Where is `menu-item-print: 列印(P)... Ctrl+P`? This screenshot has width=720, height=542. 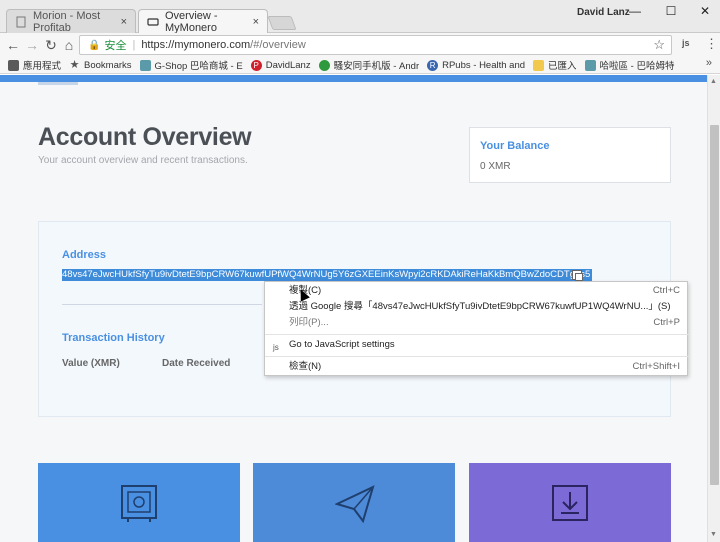
menu-item-print: 列印(P)... Ctrl+P is located at coordinates (477, 323).